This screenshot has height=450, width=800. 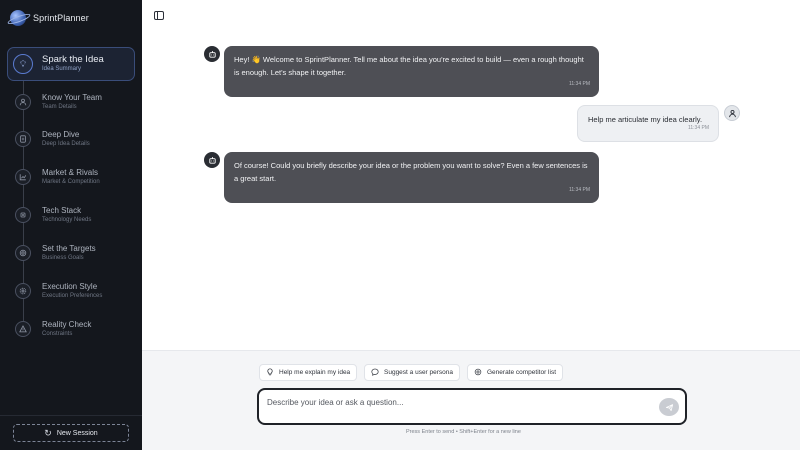 What do you see at coordinates (70, 172) in the screenshot?
I see `step-title: Market & Rivals` at bounding box center [70, 172].